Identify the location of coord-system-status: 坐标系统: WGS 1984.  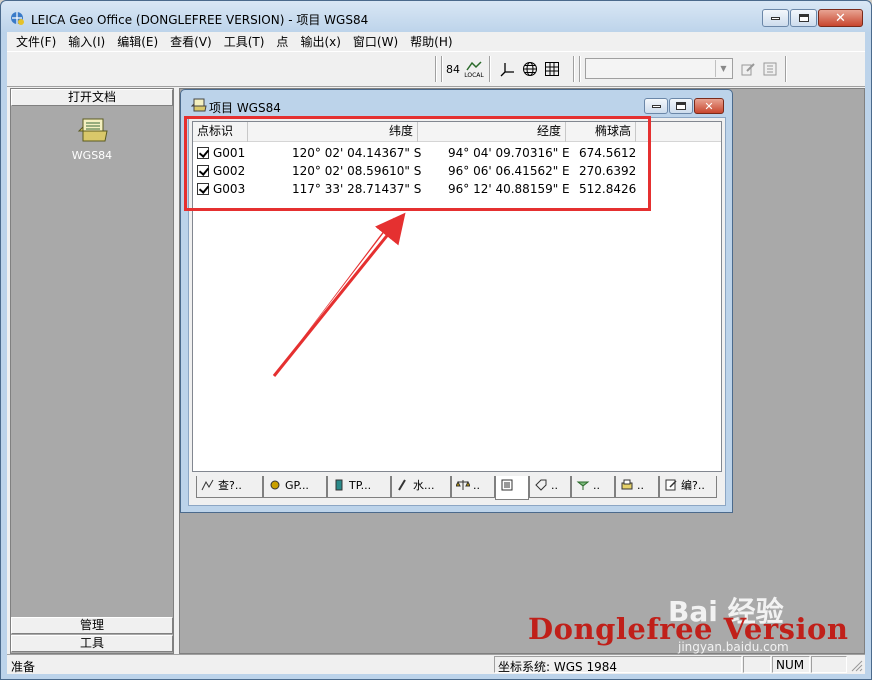
(557, 667).